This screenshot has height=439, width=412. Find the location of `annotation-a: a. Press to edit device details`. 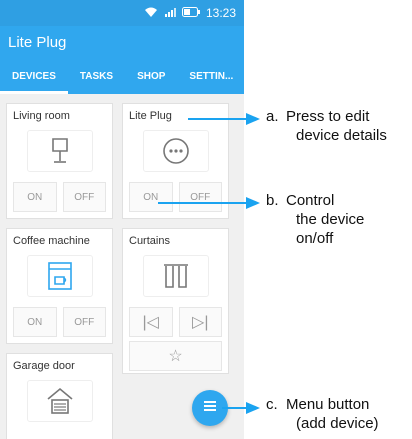

annotation-a: a. Press to edit device details is located at coordinates (326, 127).